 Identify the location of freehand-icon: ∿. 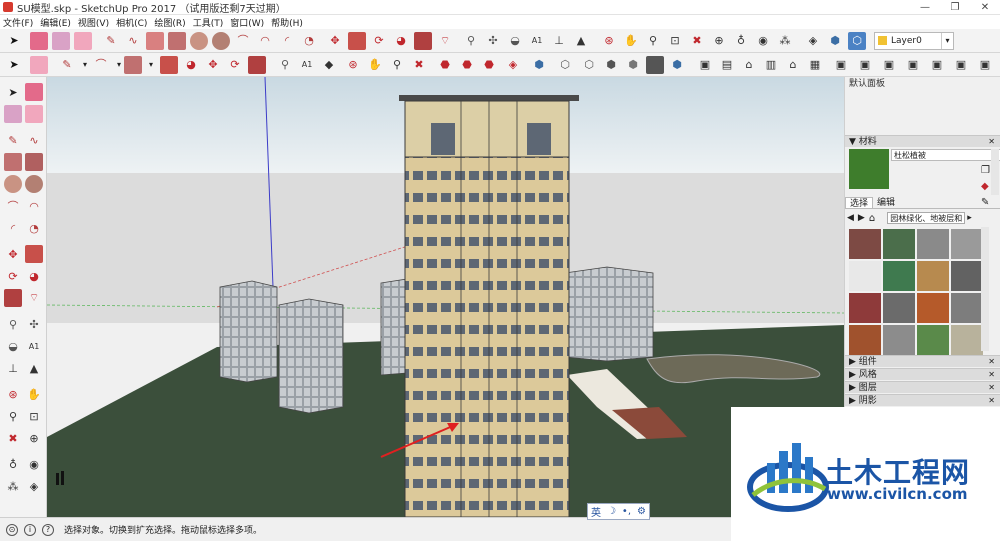
(133, 41).